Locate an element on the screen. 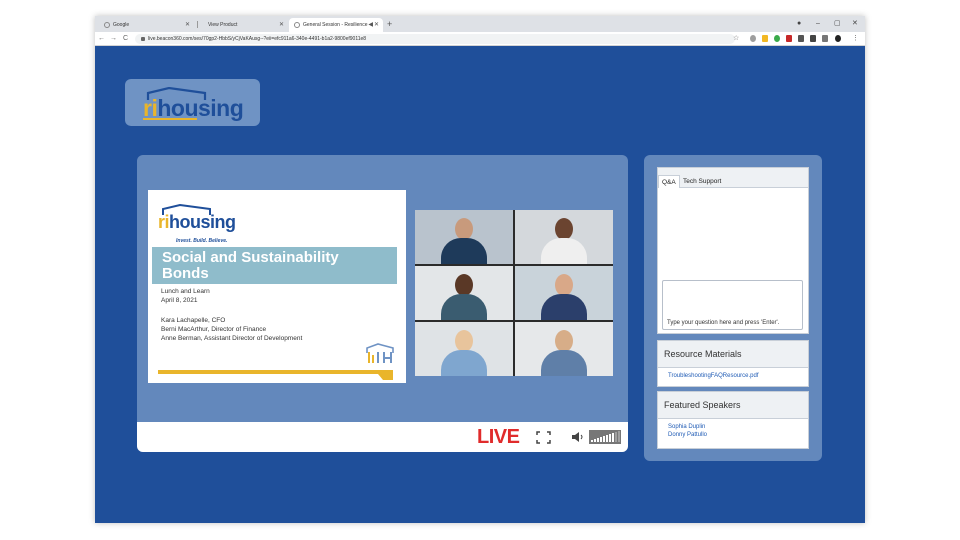  speaker-link: Donny Pattullo is located at coordinates (733, 435).